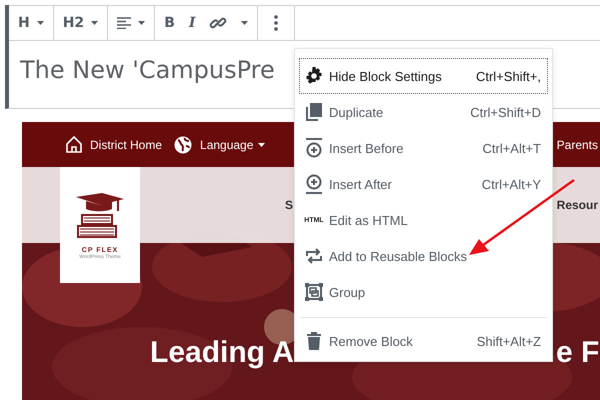  Describe the element at coordinates (233, 145) in the screenshot. I see `nav-link: Language` at that location.